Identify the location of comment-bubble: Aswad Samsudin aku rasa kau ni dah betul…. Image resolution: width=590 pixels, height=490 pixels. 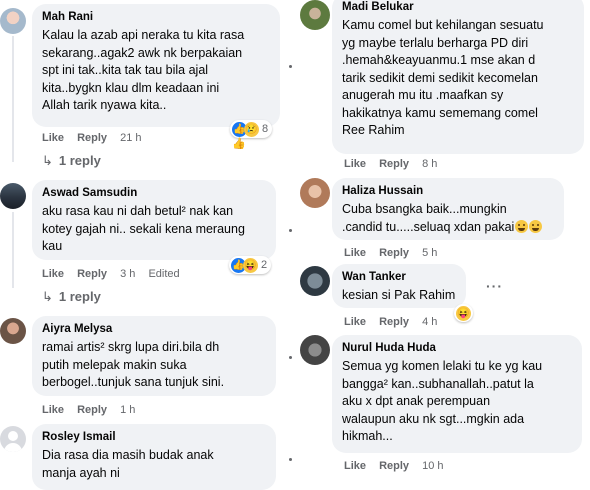
(154, 220).